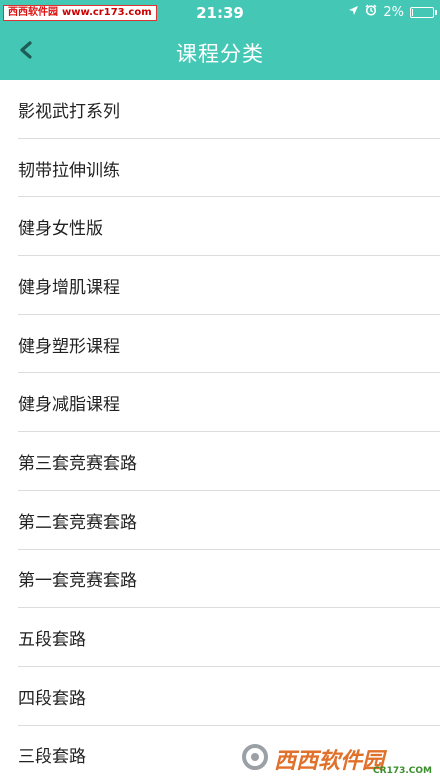  Describe the element at coordinates (220, 13) in the screenshot. I see `status-bar: 西西软件园 www.cr173.com 21:39 2%` at that location.